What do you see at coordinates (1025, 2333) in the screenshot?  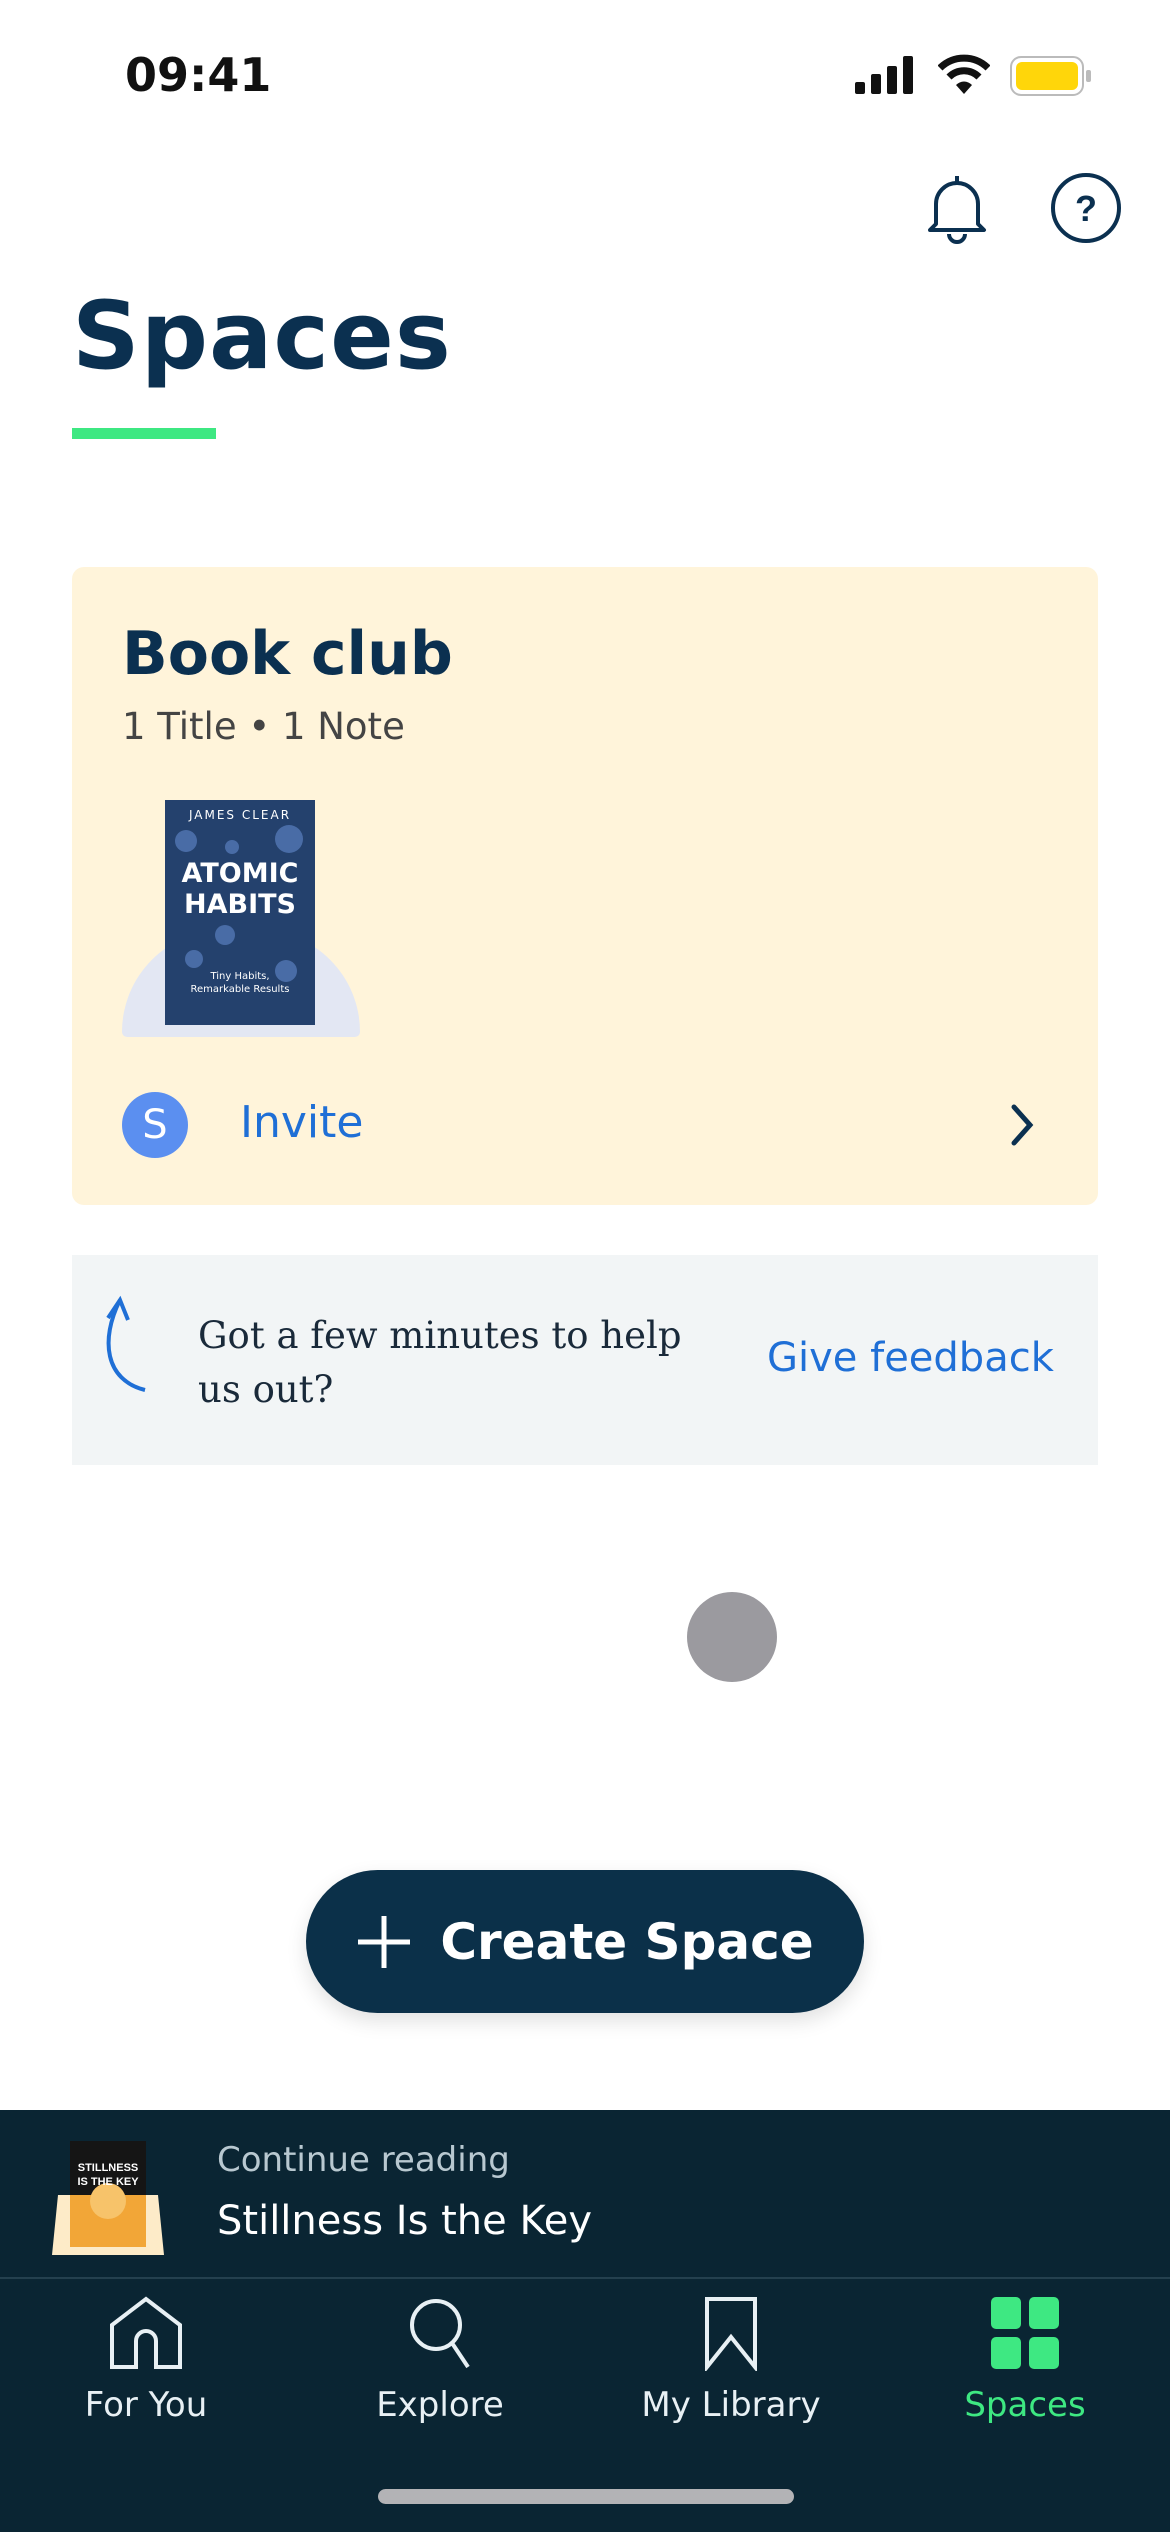 I see `grid-icon` at bounding box center [1025, 2333].